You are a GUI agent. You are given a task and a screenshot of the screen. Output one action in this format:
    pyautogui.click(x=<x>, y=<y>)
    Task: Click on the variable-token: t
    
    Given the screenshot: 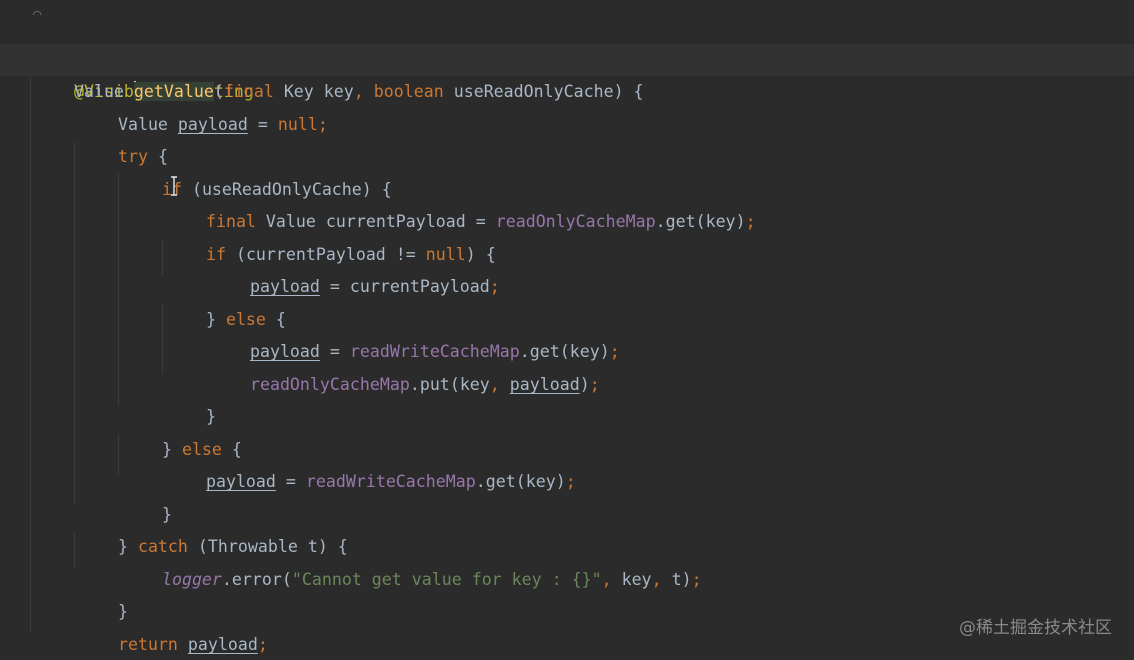 What is the action you would take?
    pyautogui.click(x=676, y=579)
    